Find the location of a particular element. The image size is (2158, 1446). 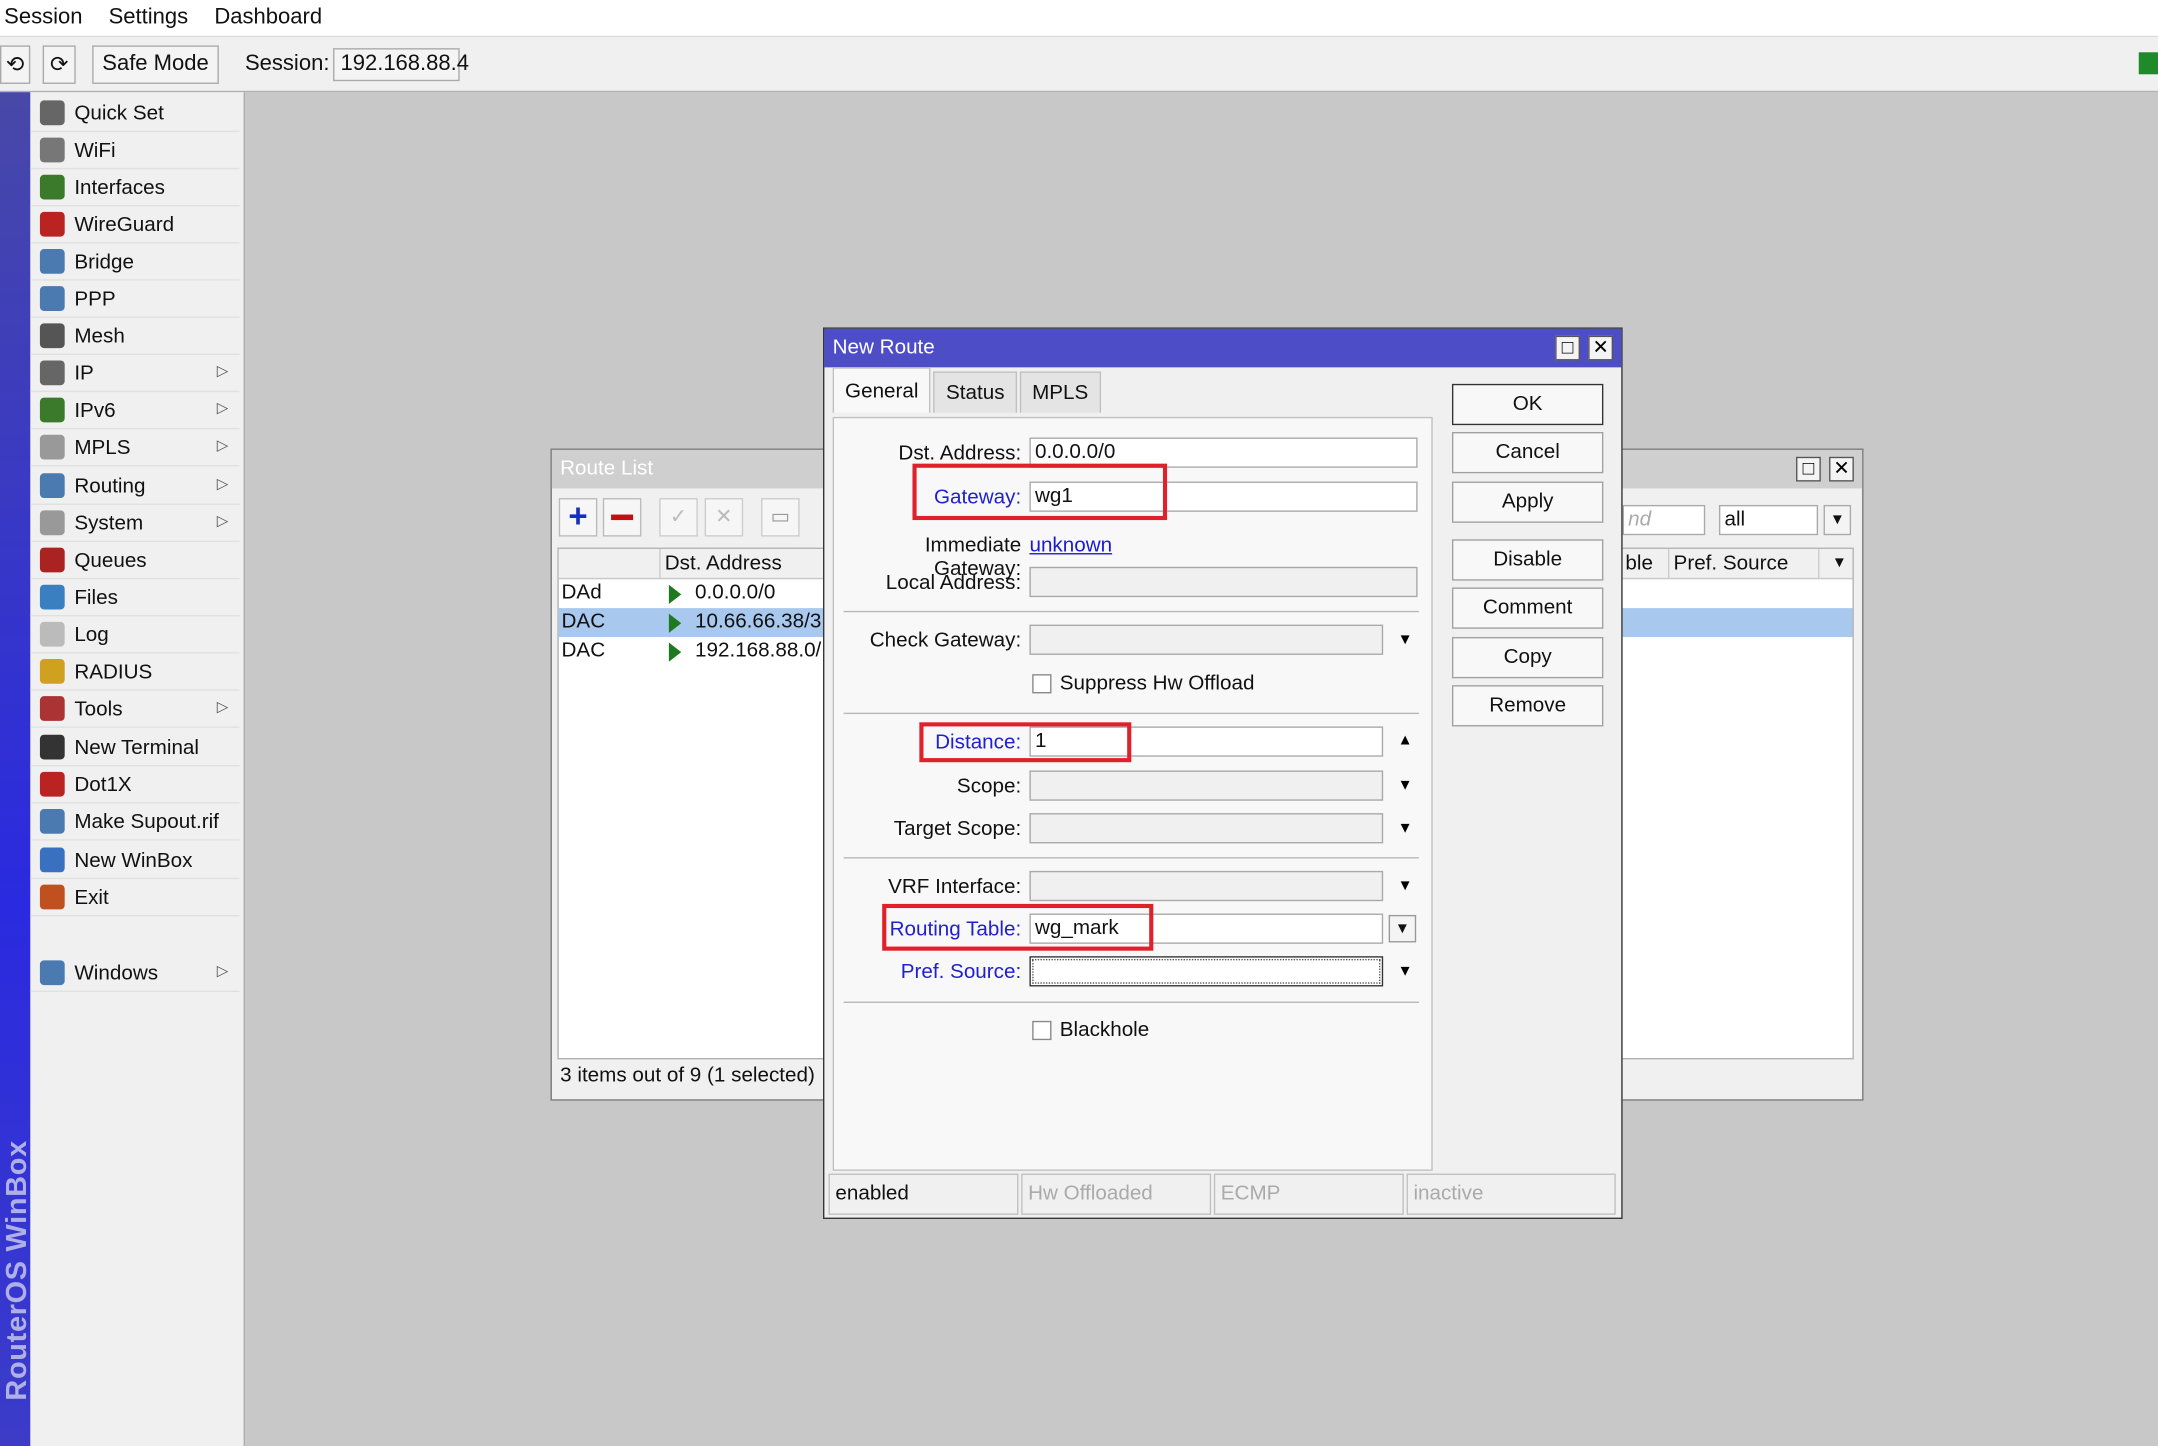

scope-dropdown-icon: ▼ is located at coordinates (1405, 785).